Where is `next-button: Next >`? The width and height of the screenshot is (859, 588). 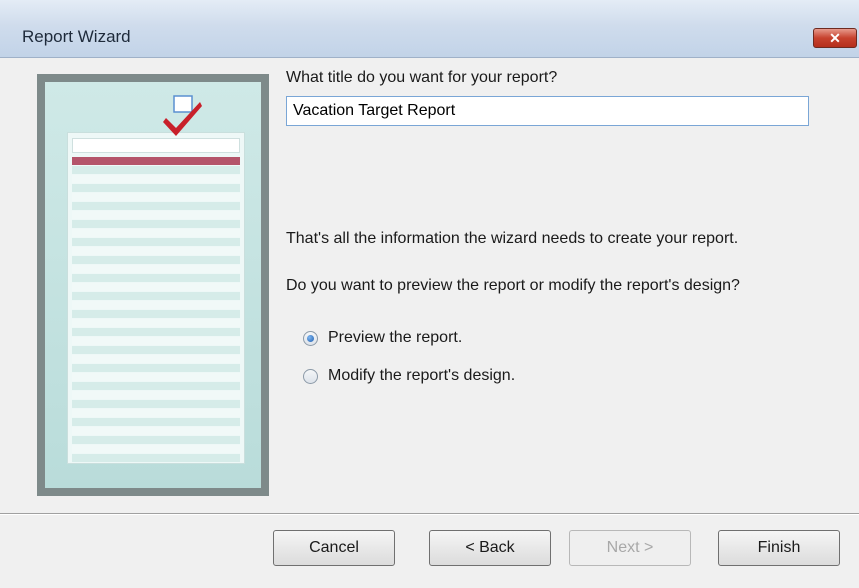 next-button: Next > is located at coordinates (630, 548).